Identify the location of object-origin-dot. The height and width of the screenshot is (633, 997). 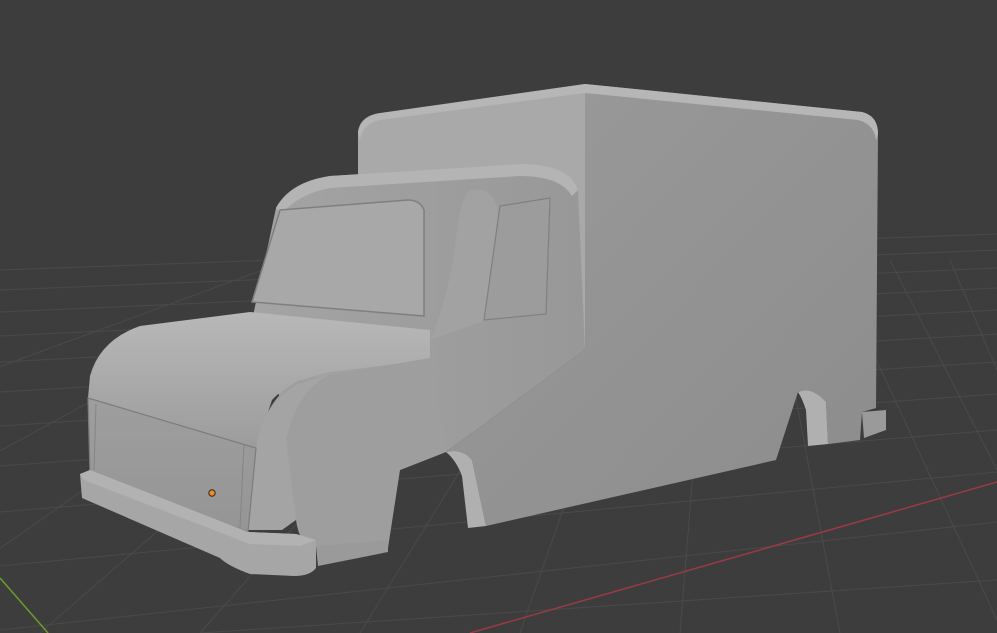
(212, 493).